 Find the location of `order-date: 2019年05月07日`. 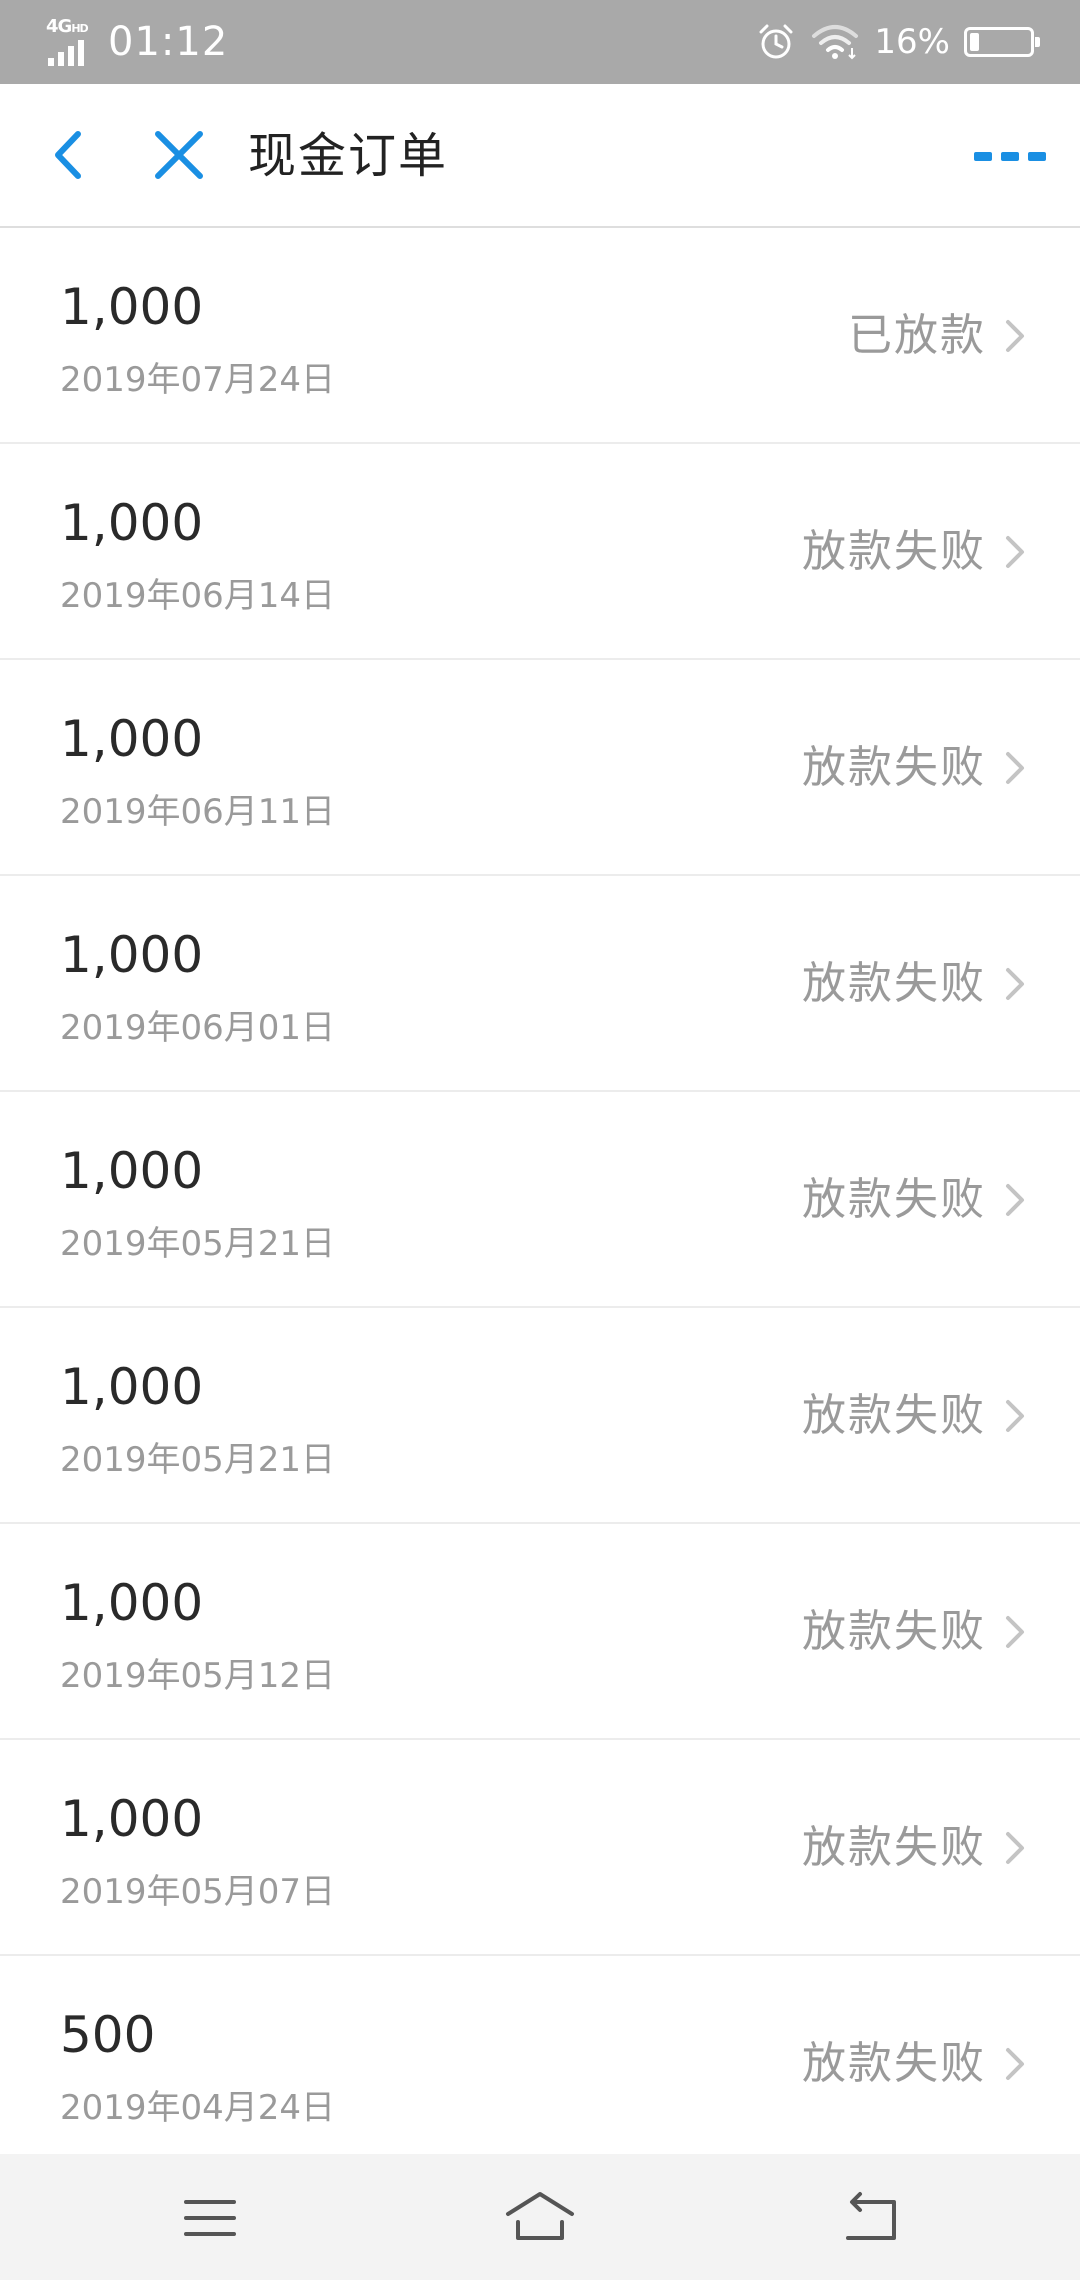

order-date: 2019年05月07日 is located at coordinates (198, 1892).